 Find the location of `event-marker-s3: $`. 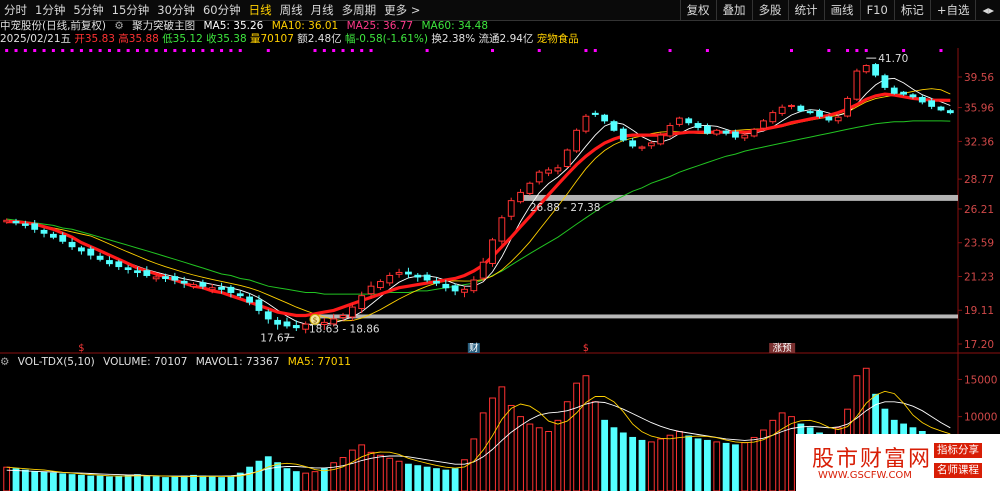

event-marker-s3: $ is located at coordinates (586, 348).